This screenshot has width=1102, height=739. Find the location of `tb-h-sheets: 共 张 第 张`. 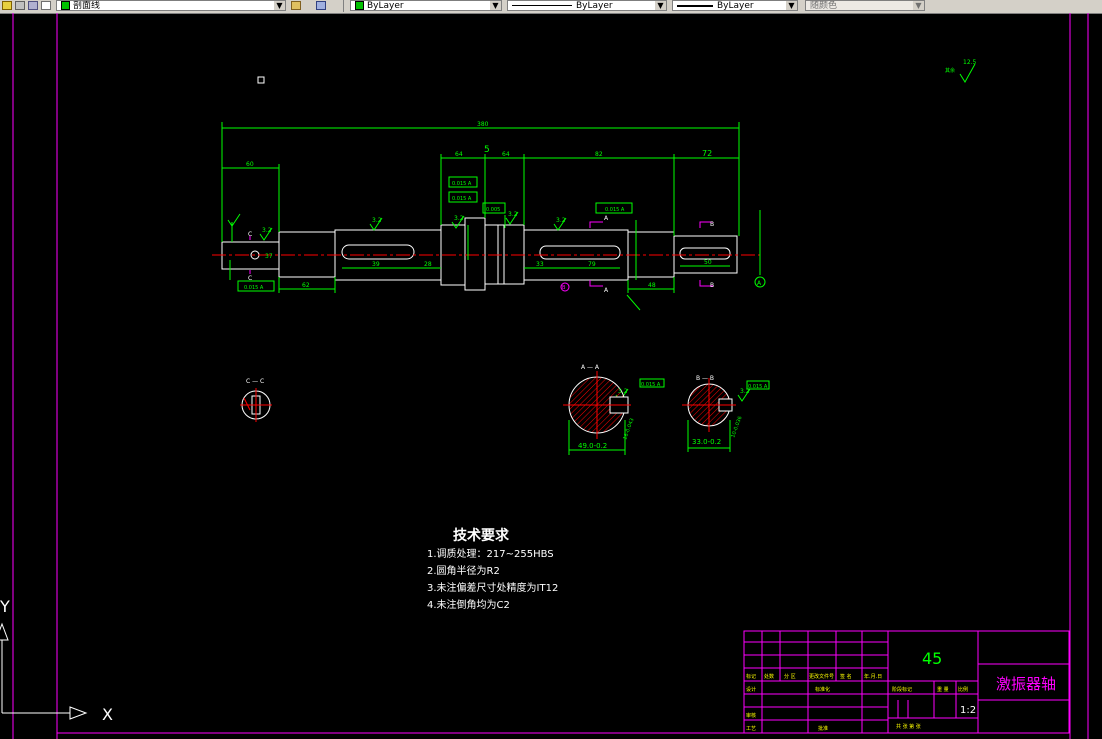

tb-h-sheets: 共 张 第 张 is located at coordinates (908, 726).